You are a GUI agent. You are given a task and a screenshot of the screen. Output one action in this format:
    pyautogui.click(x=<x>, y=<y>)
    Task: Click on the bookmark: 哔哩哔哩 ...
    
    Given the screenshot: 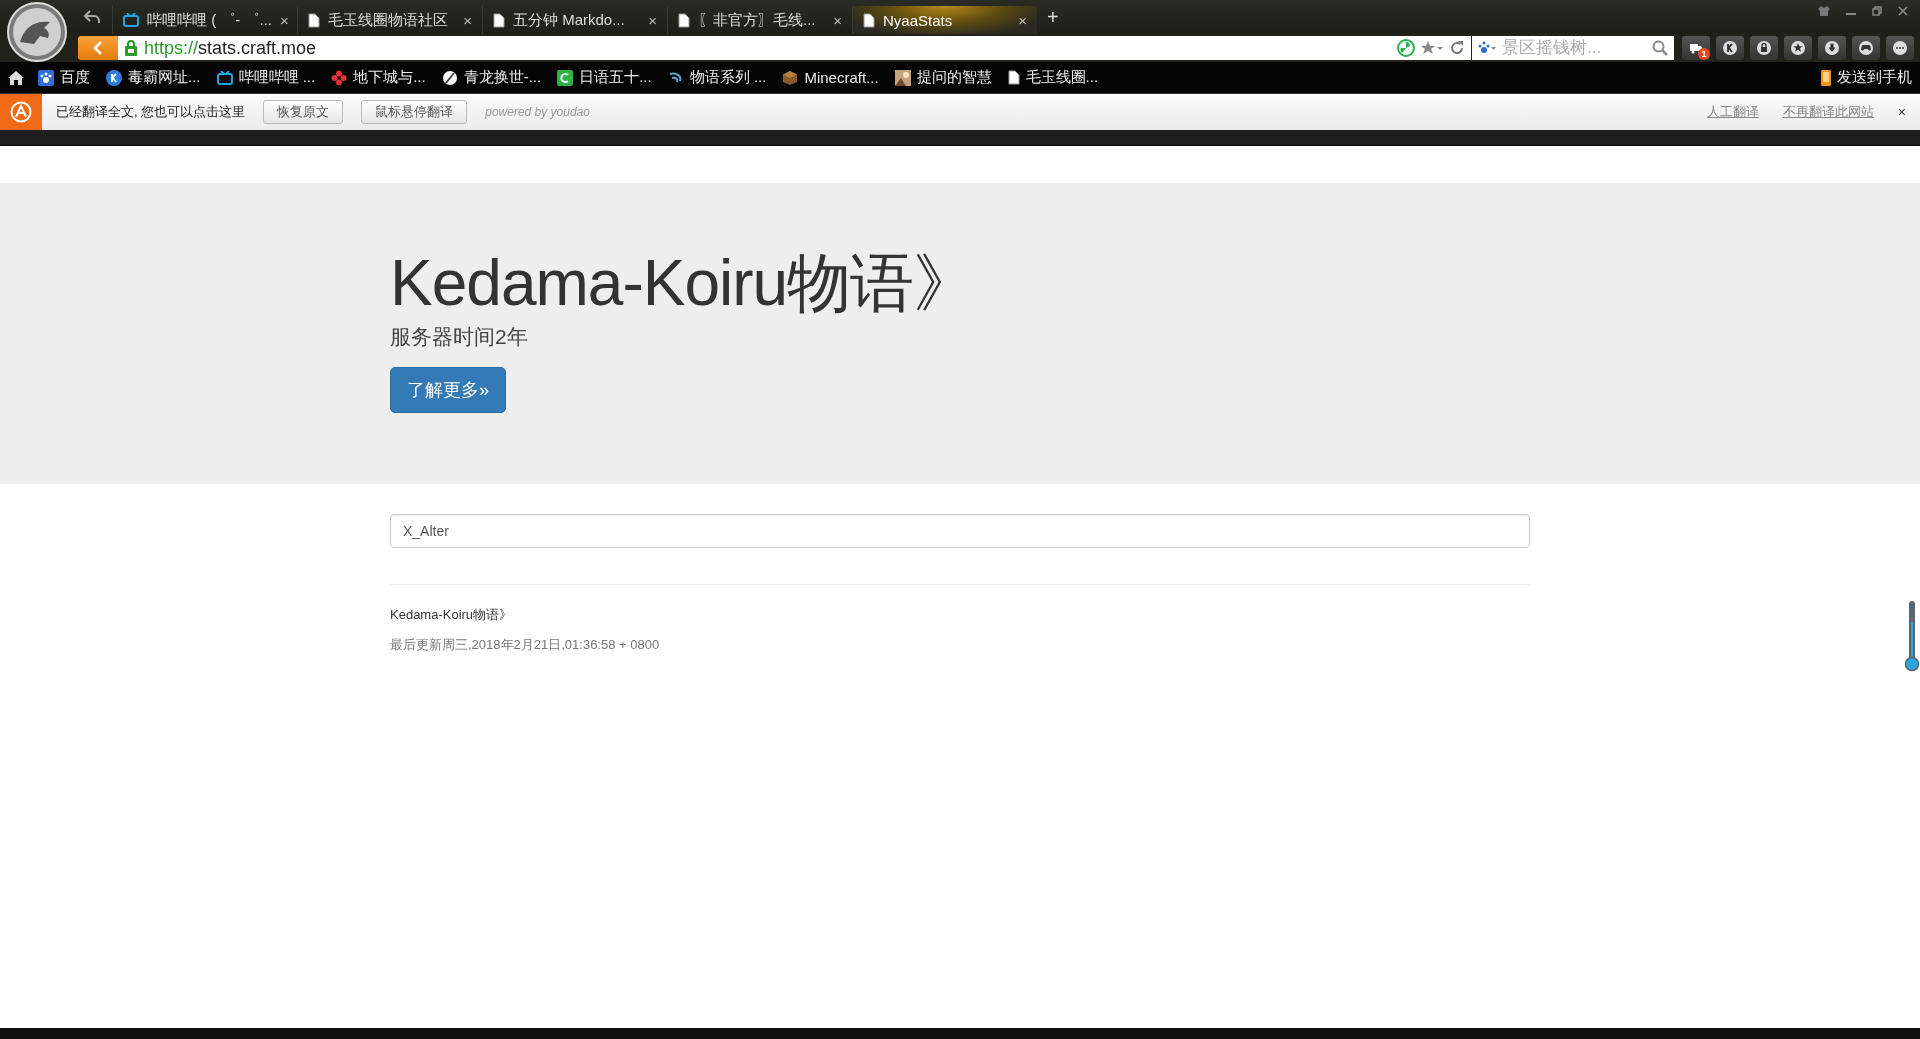 What is the action you would take?
    pyautogui.click(x=266, y=77)
    